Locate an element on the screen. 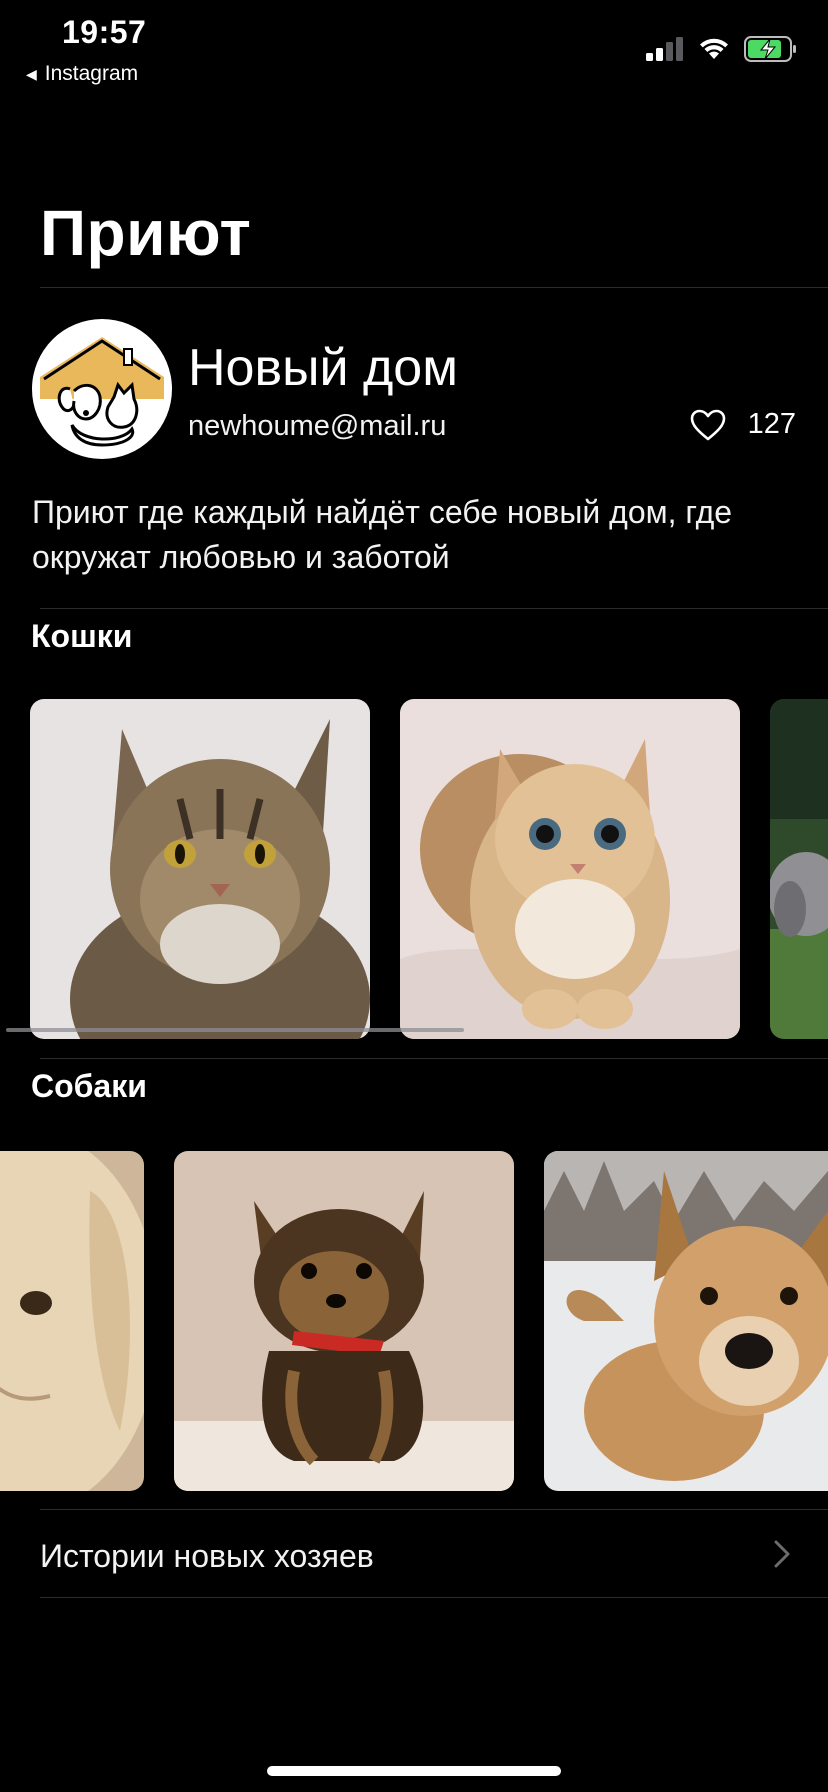 Image resolution: width=828 pixels, height=1792 pixels. status-icons is located at coordinates (722, 49).